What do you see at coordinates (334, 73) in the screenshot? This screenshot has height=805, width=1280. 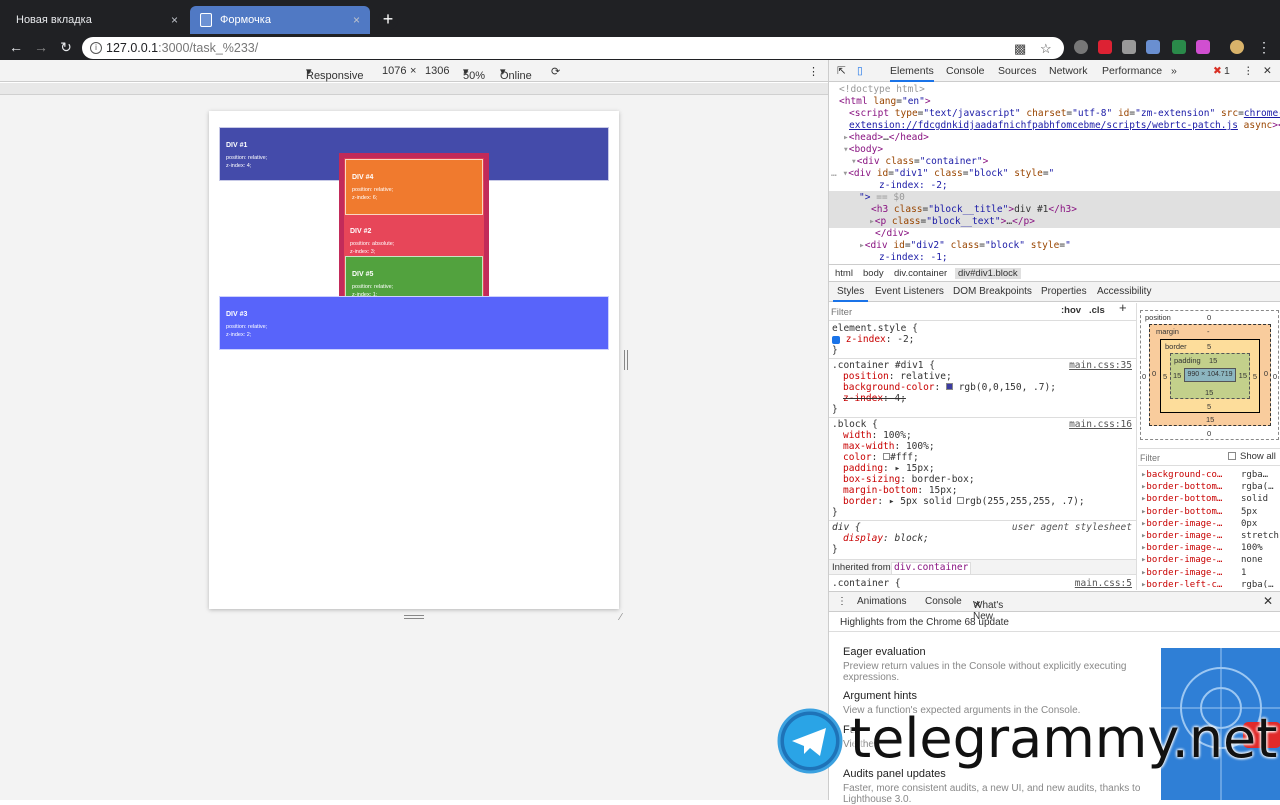 I see `device-mode-select: Responsive ▾` at bounding box center [334, 73].